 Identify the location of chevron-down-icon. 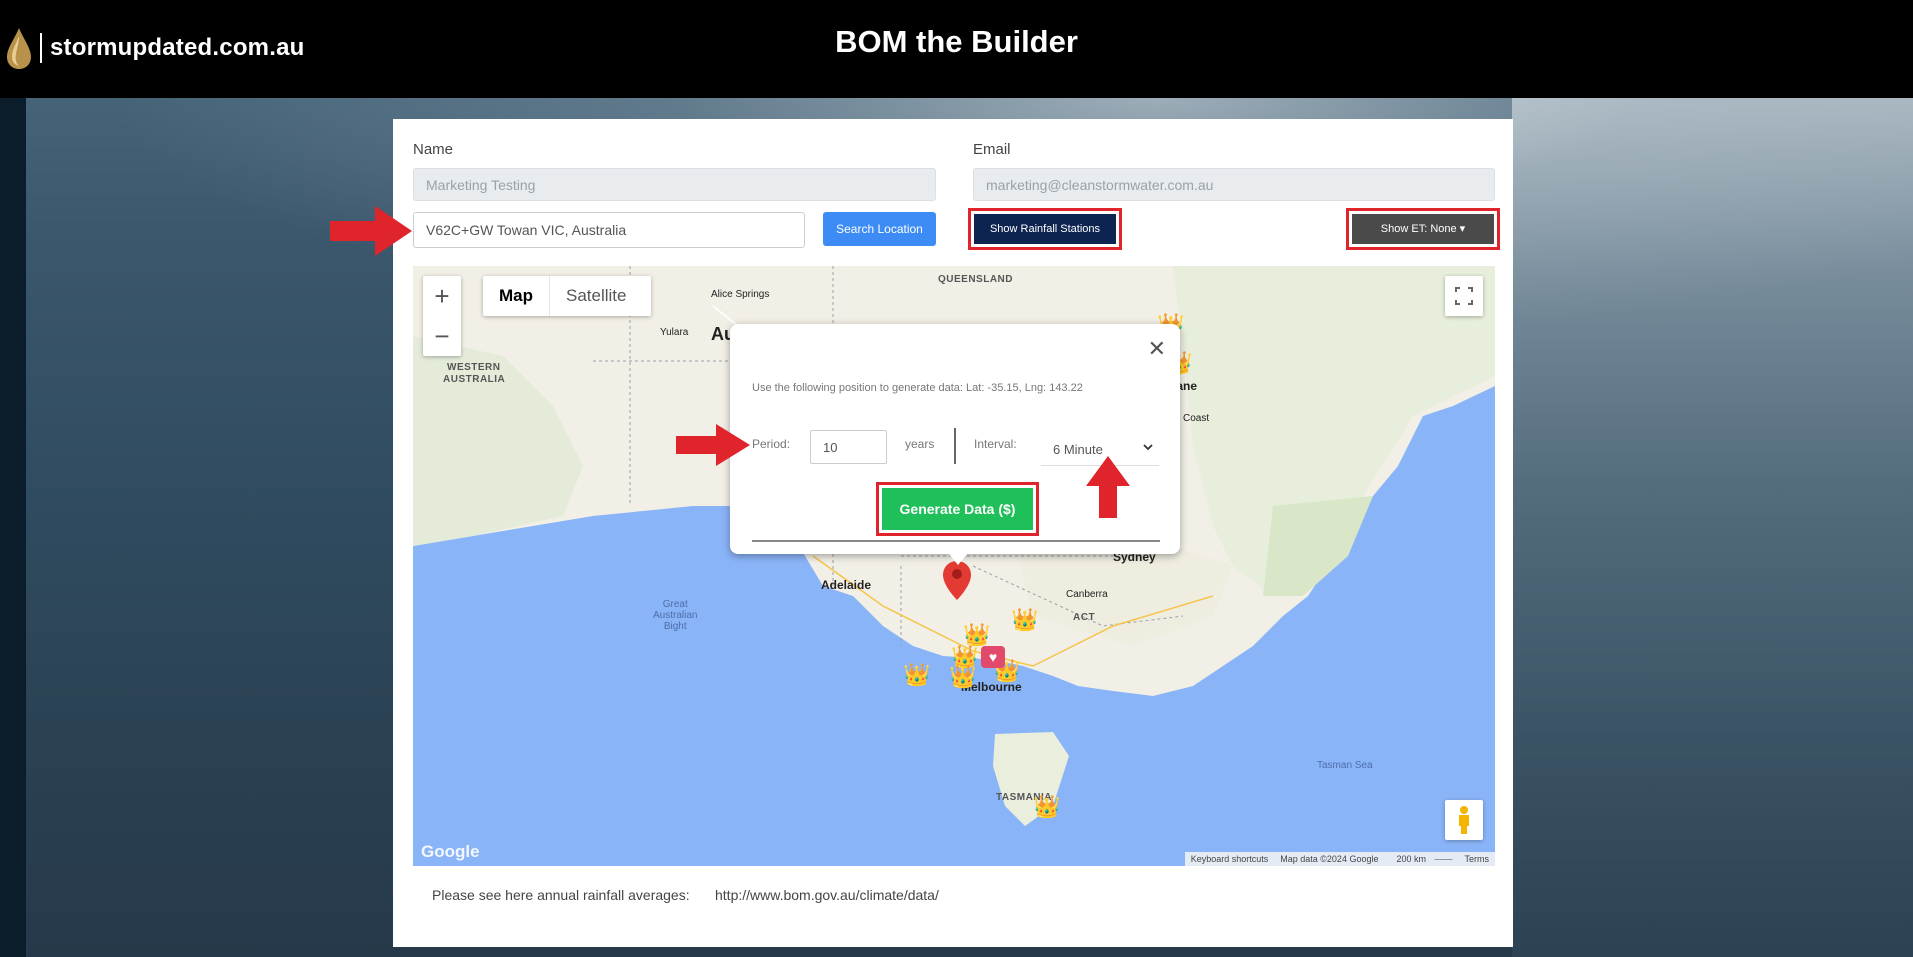
(1148, 447).